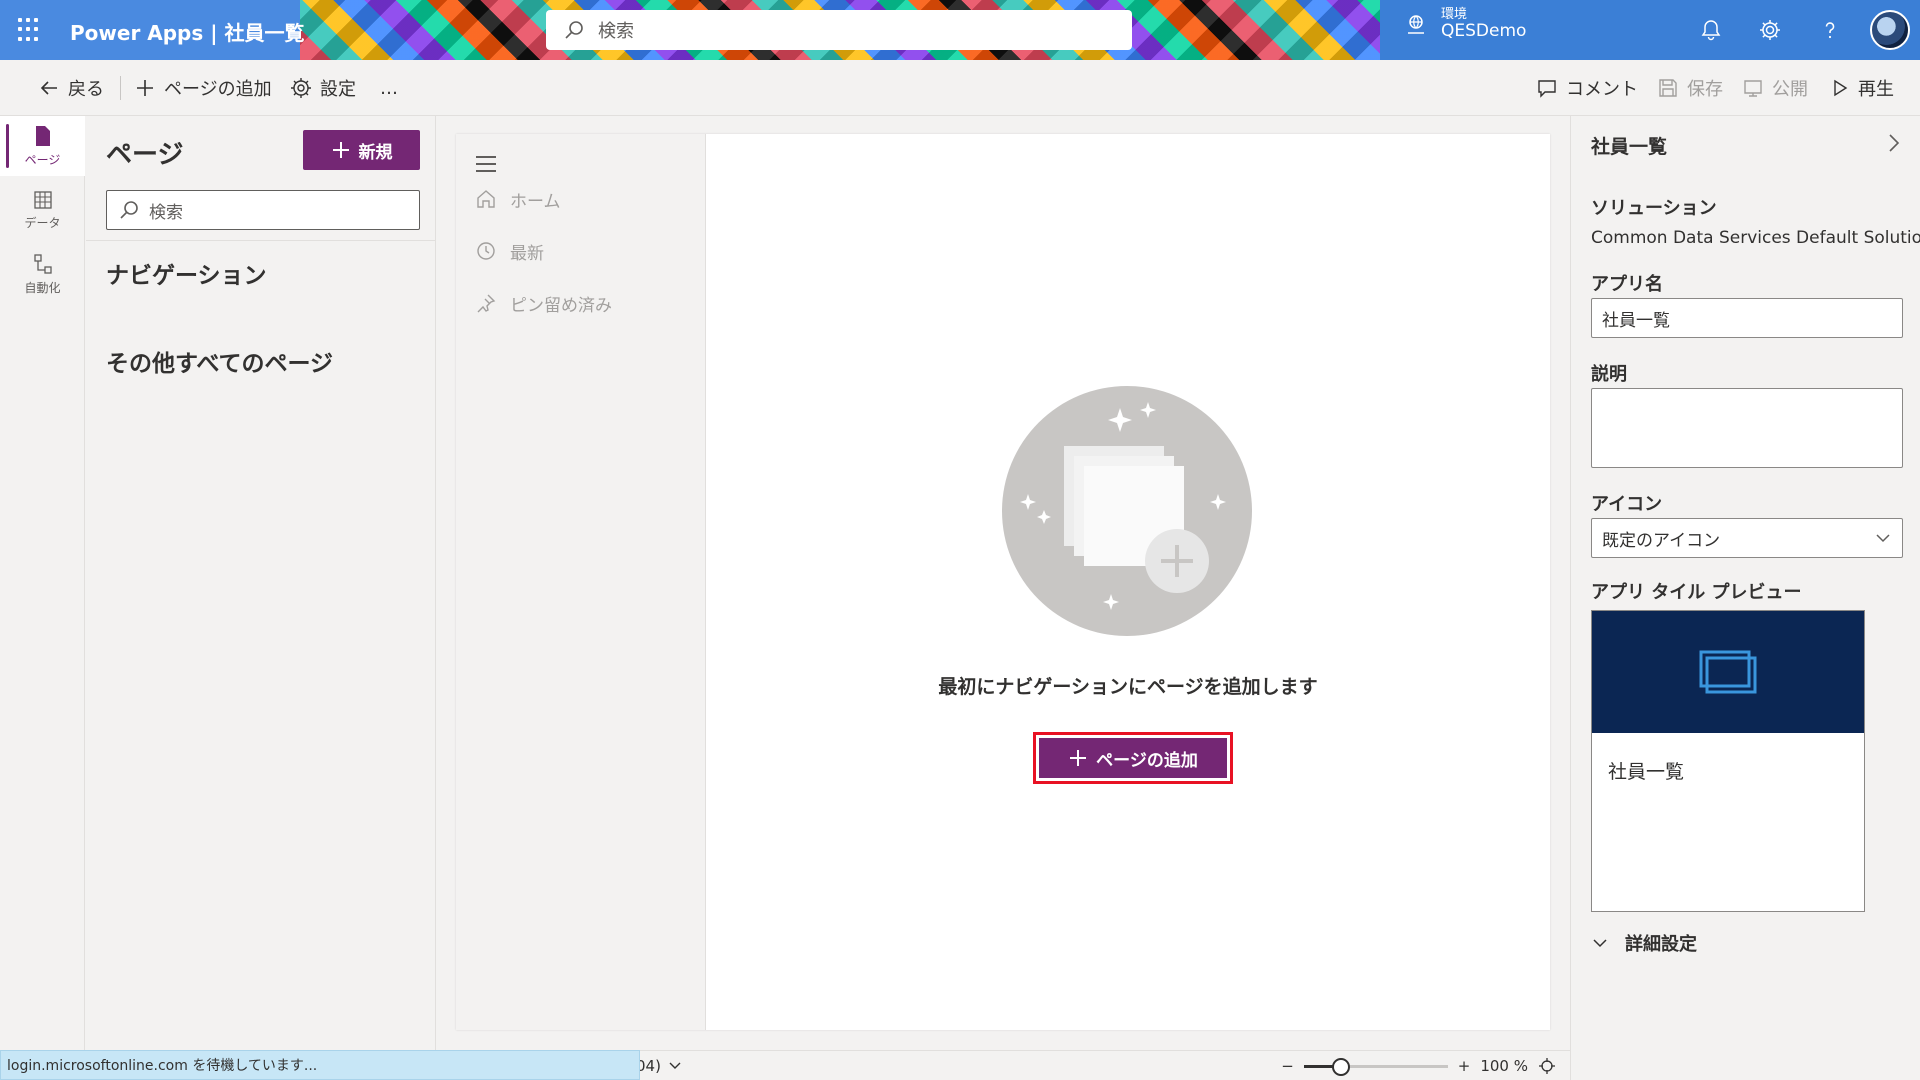  Describe the element at coordinates (1287, 1066) in the screenshot. I see `zoom-out-icon: −` at that location.